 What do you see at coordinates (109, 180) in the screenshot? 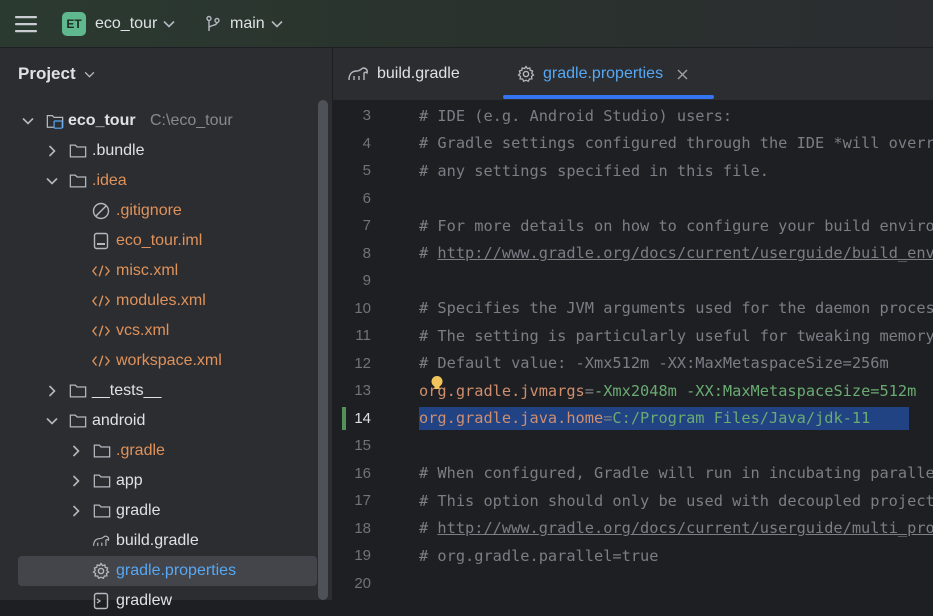
I see `tree-item-label: .idea` at bounding box center [109, 180].